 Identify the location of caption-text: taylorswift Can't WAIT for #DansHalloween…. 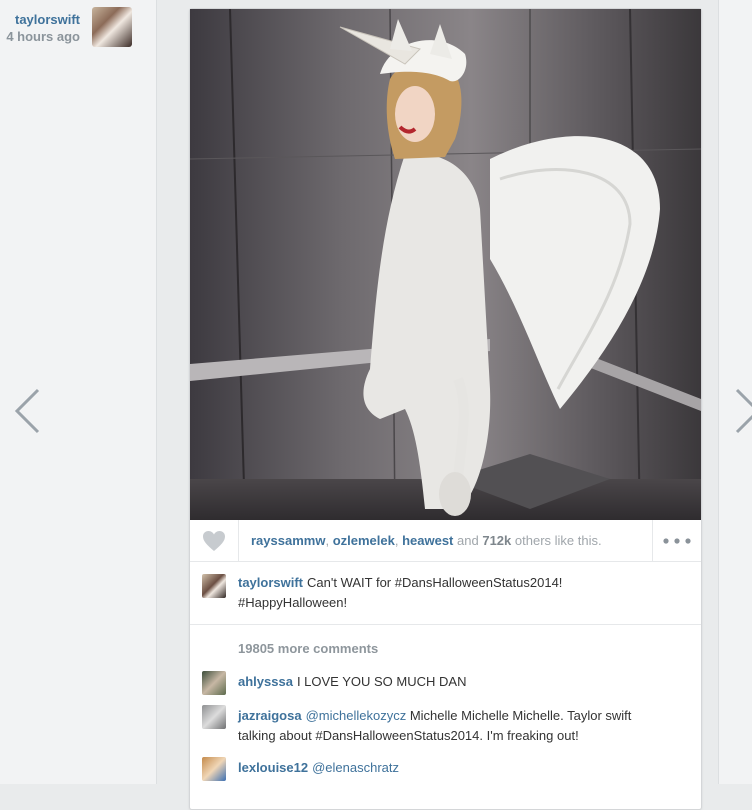
(463, 593).